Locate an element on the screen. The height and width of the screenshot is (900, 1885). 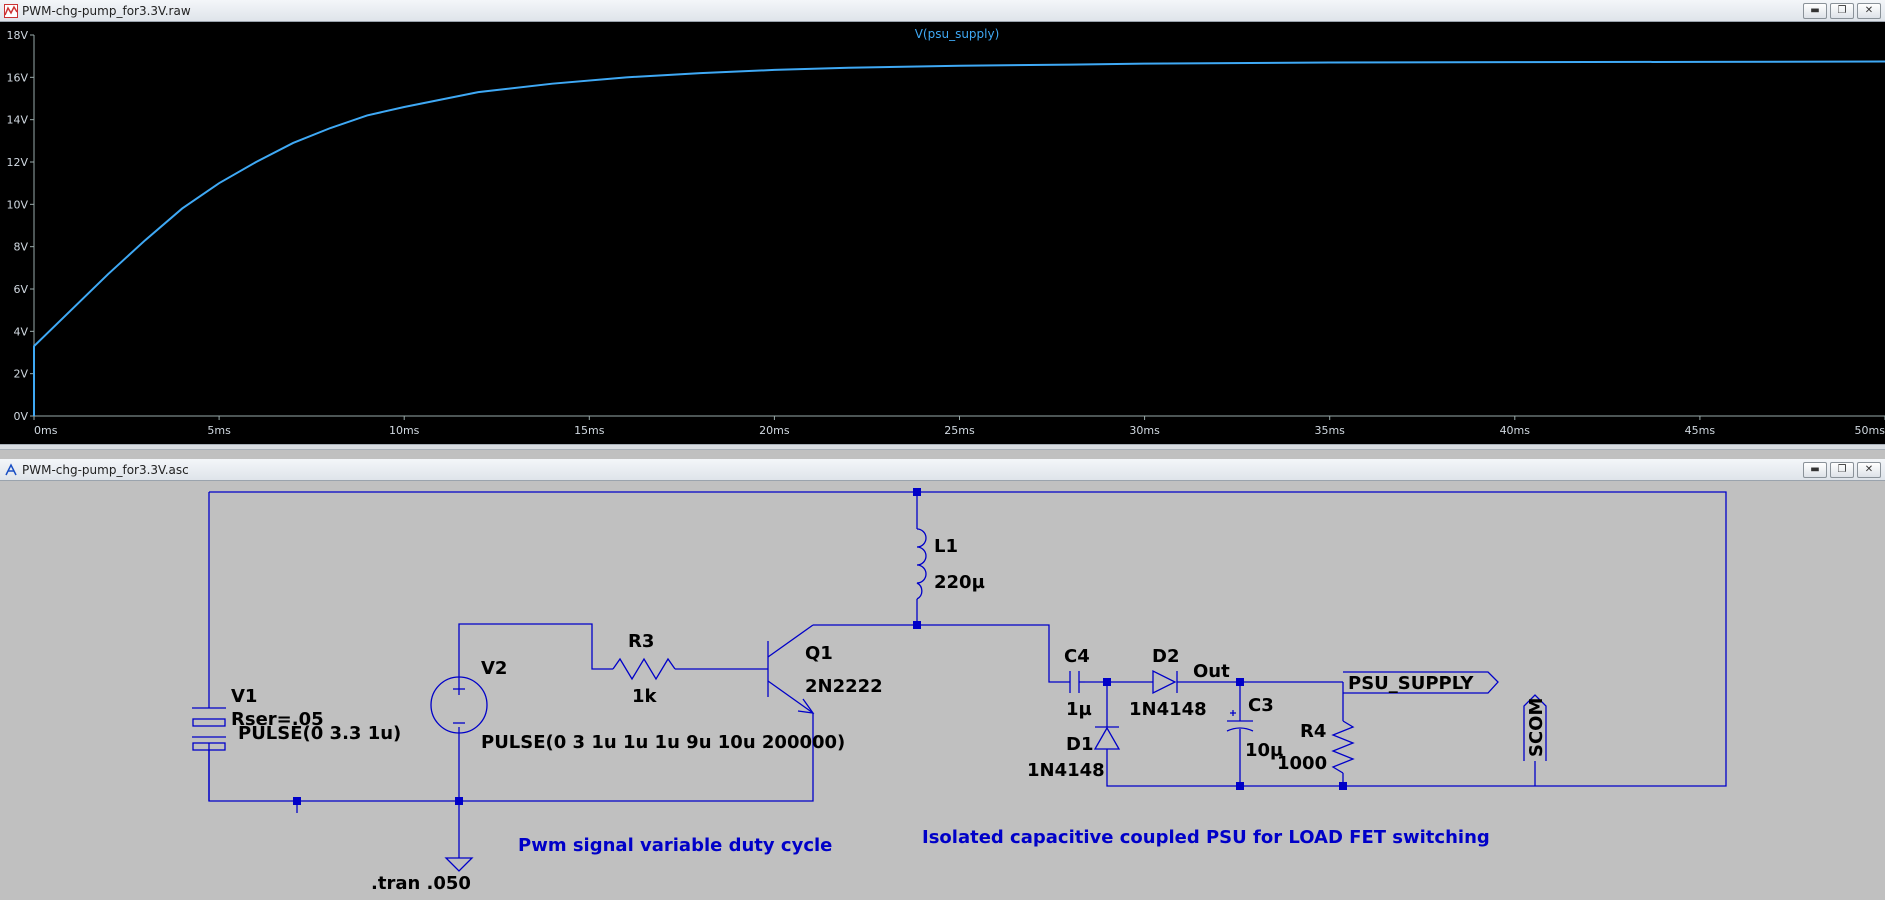
psu-supply-label: PSU_SUPPLY is located at coordinates (1411, 683).